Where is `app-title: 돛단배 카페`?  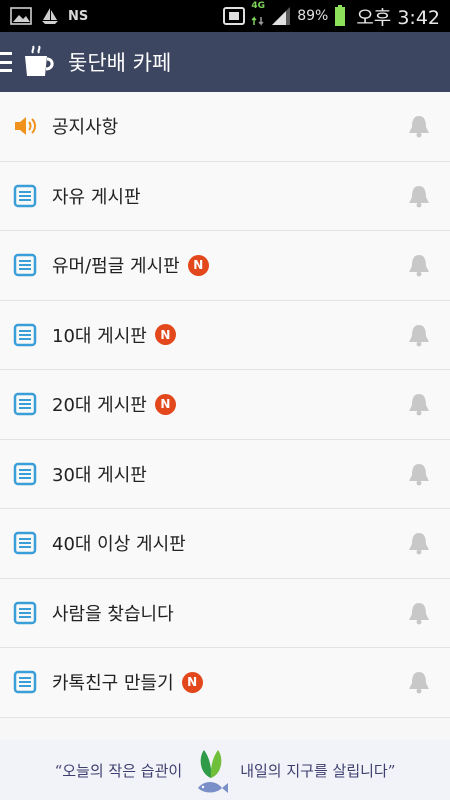 app-title: 돛단배 카페 is located at coordinates (120, 63).